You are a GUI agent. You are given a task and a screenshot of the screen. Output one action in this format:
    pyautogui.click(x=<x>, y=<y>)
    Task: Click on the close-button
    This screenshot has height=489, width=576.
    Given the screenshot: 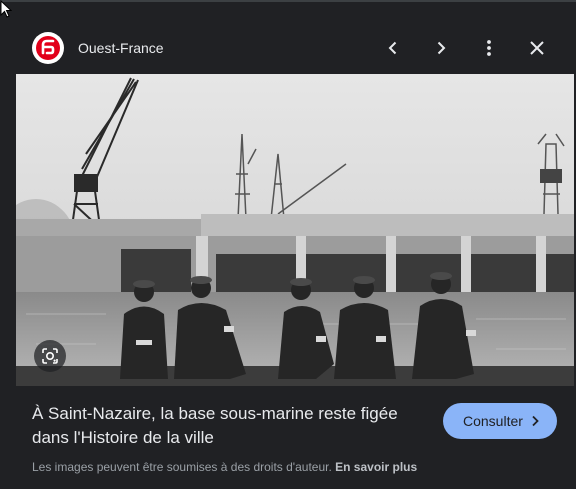 What is the action you would take?
    pyautogui.click(x=537, y=48)
    